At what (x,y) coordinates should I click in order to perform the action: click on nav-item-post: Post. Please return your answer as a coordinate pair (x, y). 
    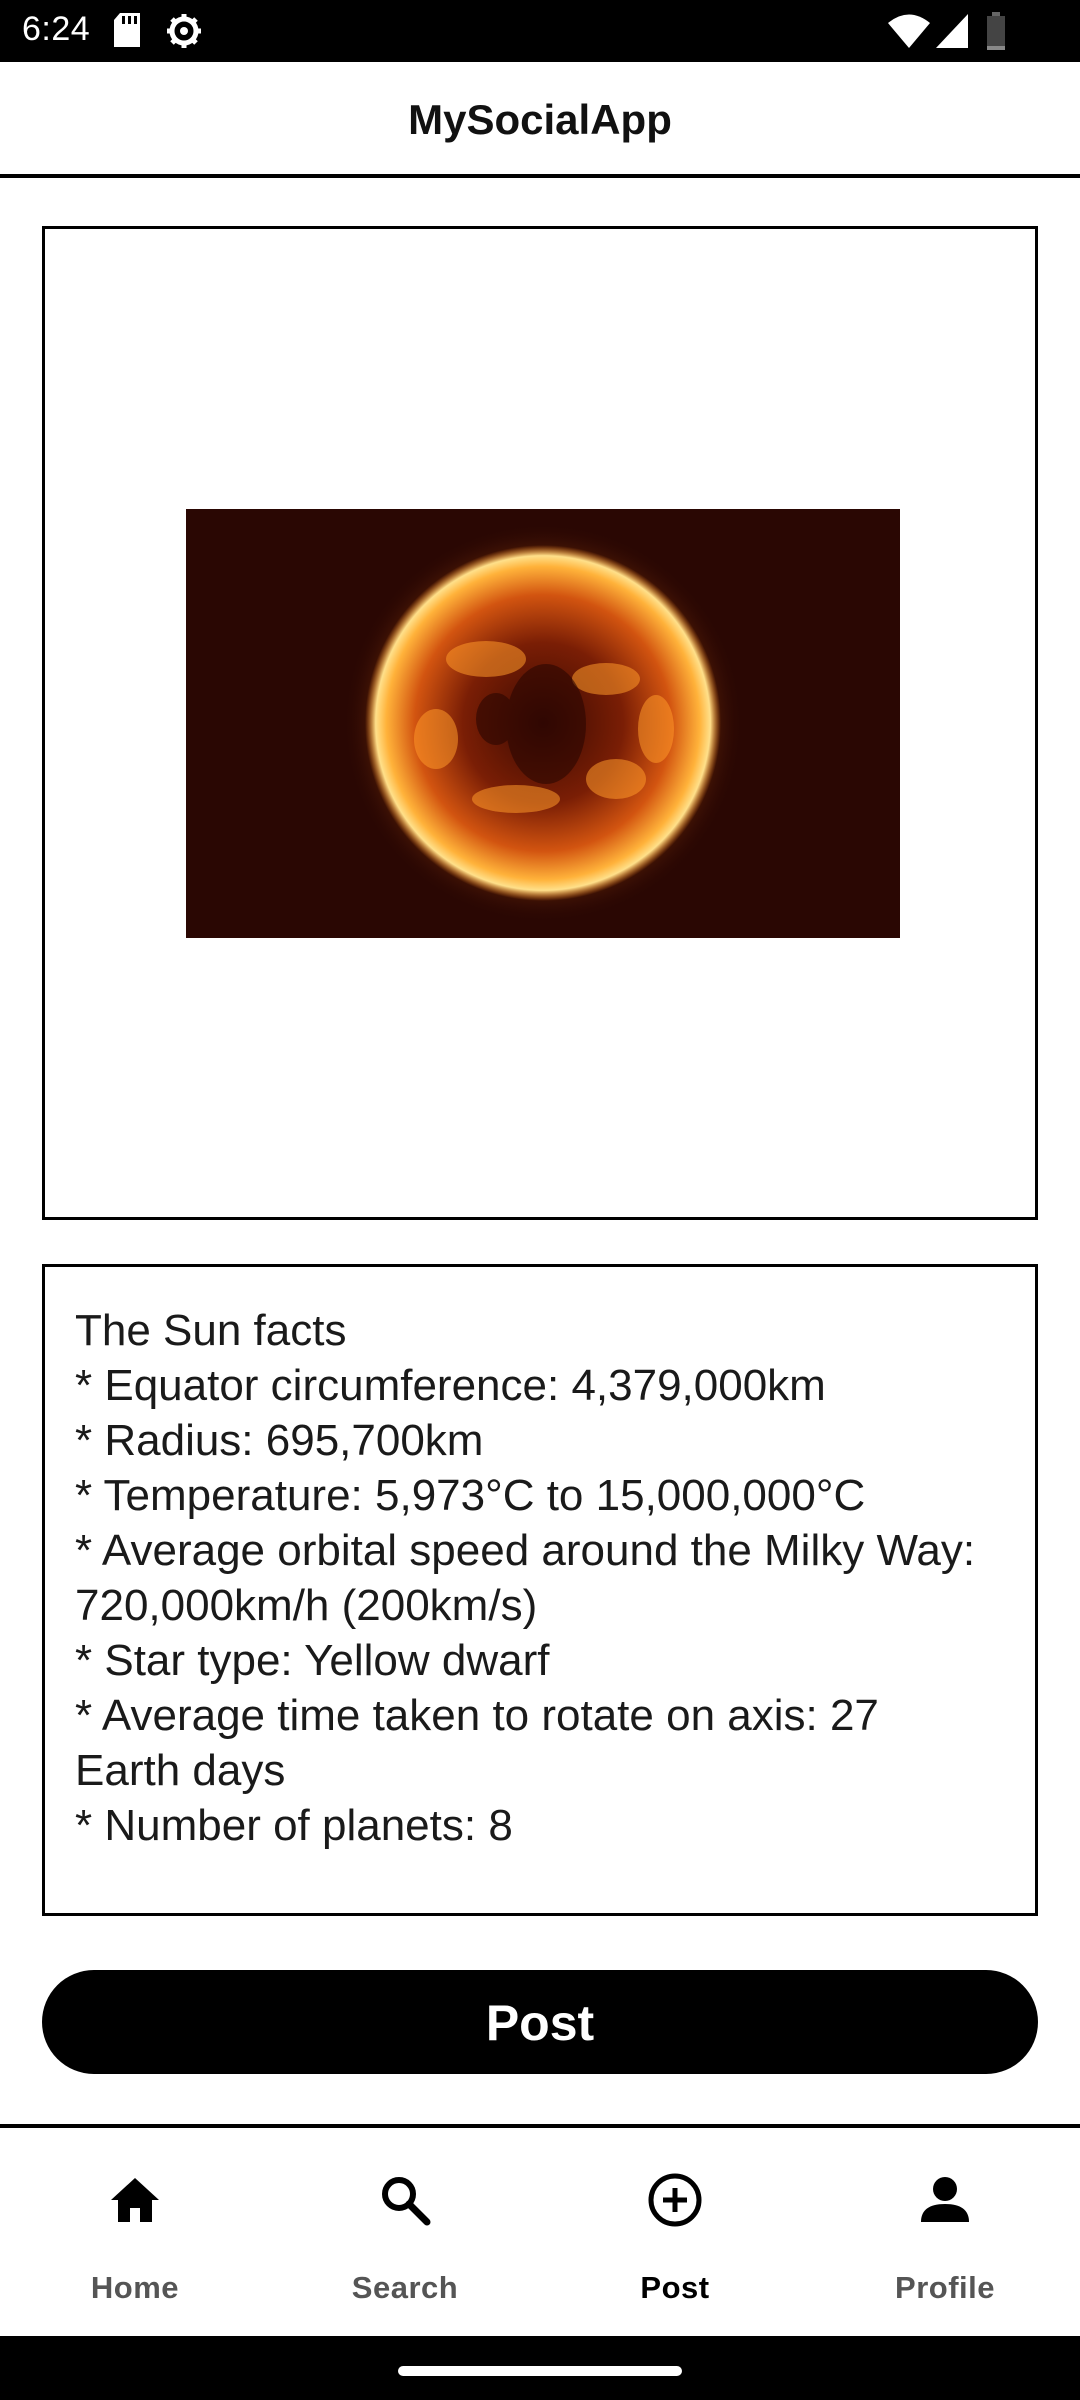
    Looking at the image, I should click on (675, 2232).